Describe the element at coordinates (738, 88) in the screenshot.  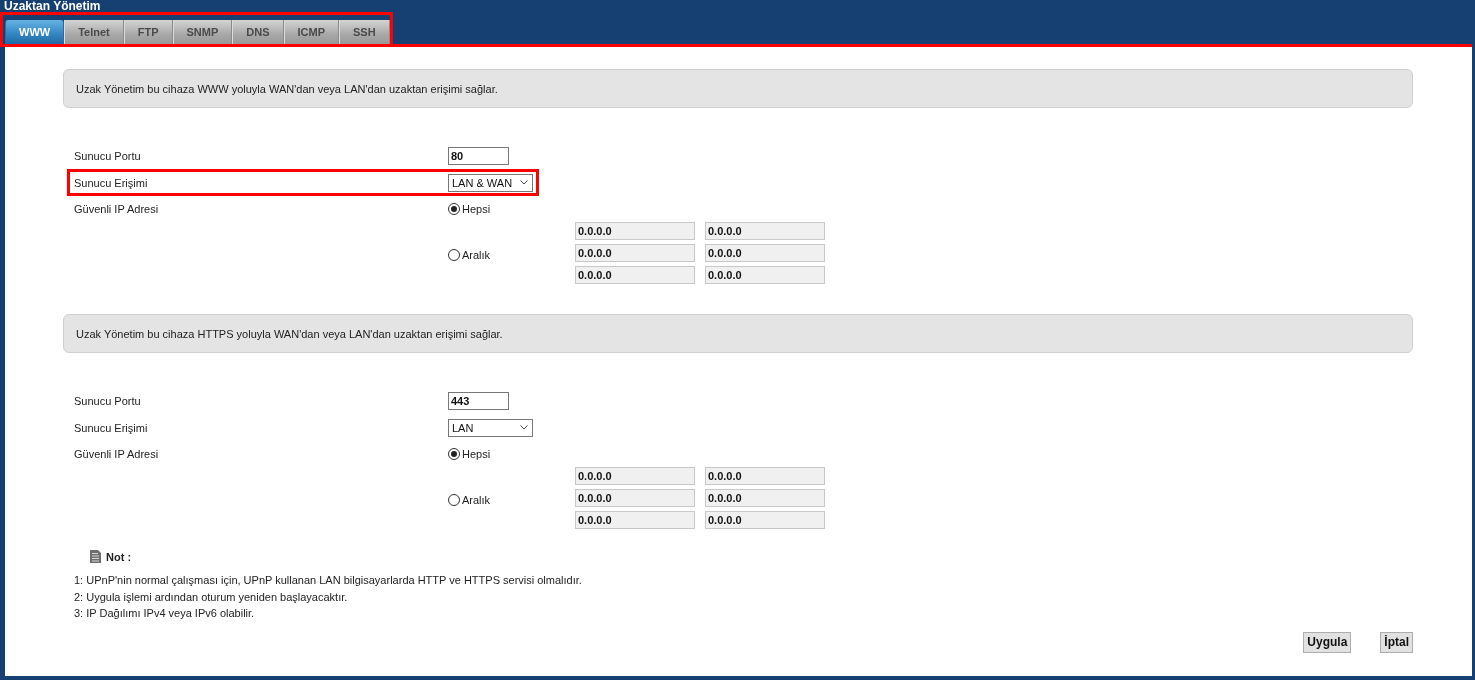
I see `info-banner: Uzak Yönetim bu cihaza WWW yoluyla WAN'dan veya LAN'dan uzaktan erişimi sağlar.` at that location.